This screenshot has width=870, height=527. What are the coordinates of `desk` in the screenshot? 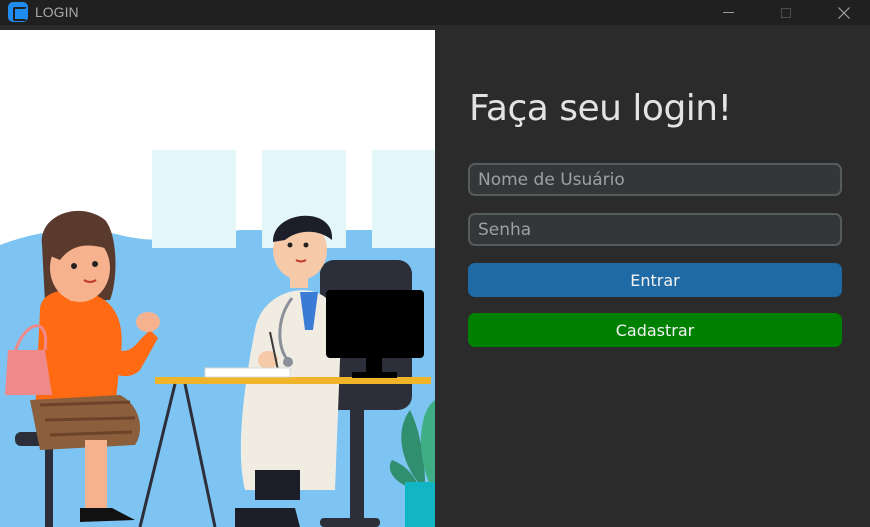 It's located at (293, 380).